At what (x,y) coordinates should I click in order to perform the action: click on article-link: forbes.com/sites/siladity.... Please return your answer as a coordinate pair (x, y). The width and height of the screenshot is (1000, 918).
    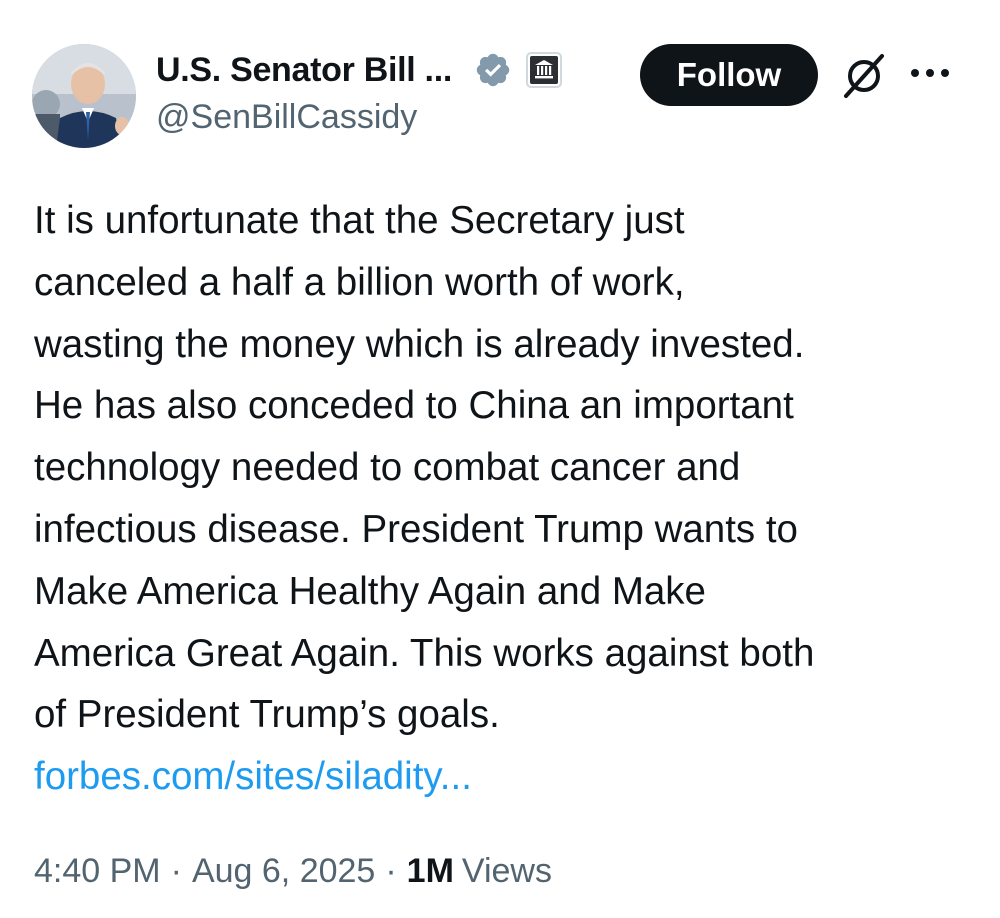
    Looking at the image, I should click on (253, 777).